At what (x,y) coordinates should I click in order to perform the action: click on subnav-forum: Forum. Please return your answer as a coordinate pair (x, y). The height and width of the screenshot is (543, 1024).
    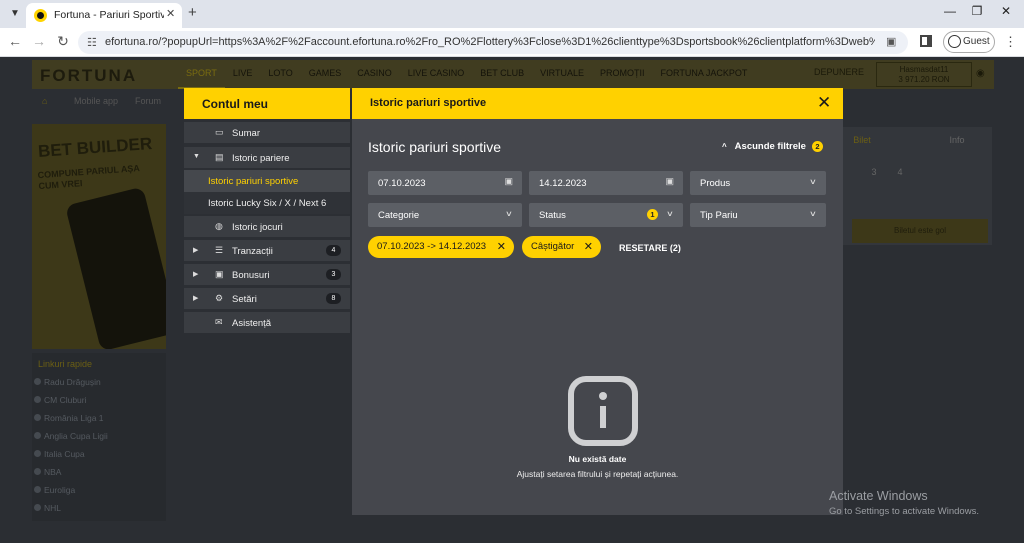
    Looking at the image, I should click on (148, 101).